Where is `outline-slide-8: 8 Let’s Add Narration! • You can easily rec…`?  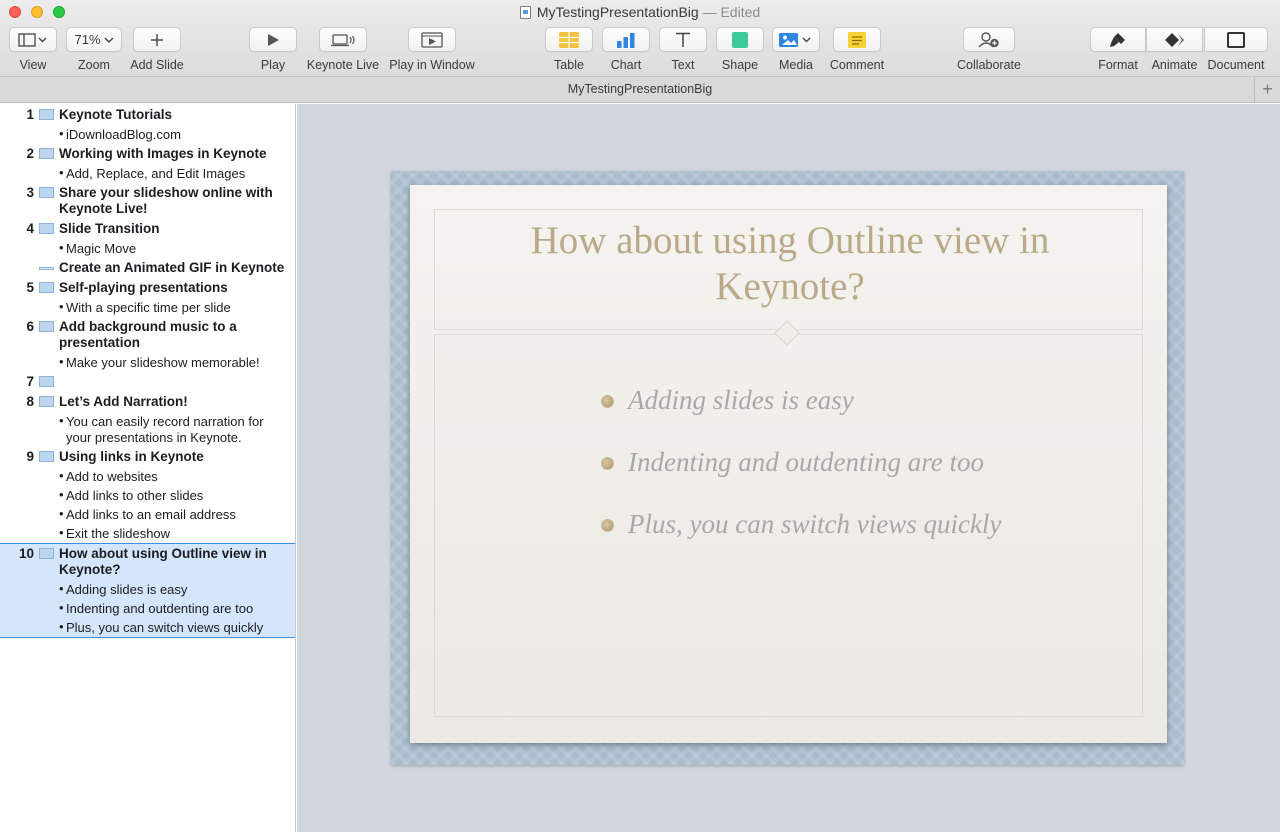 outline-slide-8: 8 Let’s Add Narration! • You can easily rec… is located at coordinates (147, 419).